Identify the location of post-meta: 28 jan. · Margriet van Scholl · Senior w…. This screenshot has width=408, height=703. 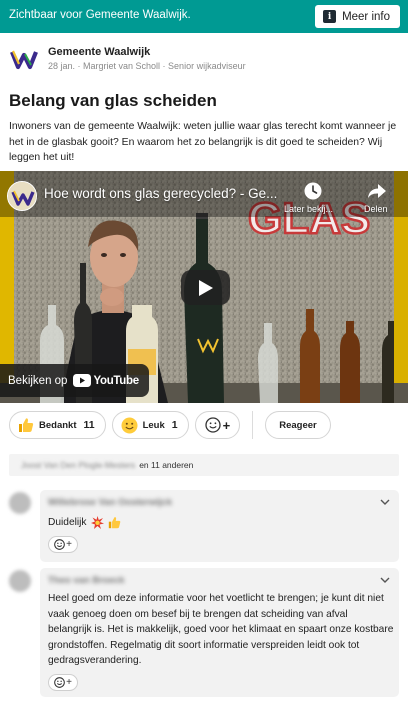
(147, 66).